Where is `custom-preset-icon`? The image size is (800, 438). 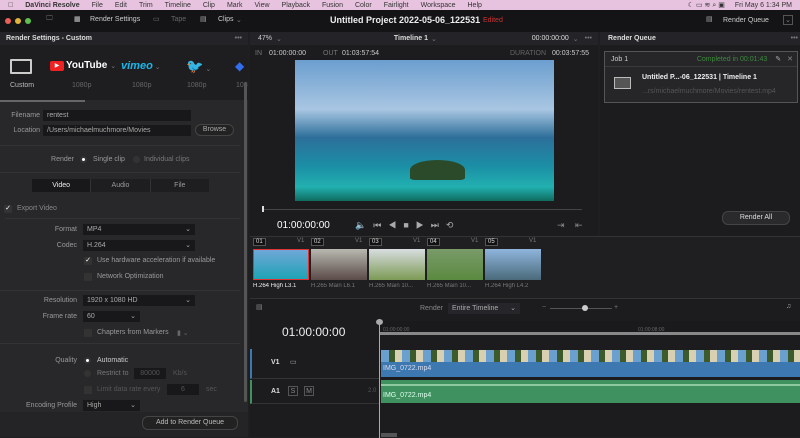
custom-preset-icon is located at coordinates (21, 66).